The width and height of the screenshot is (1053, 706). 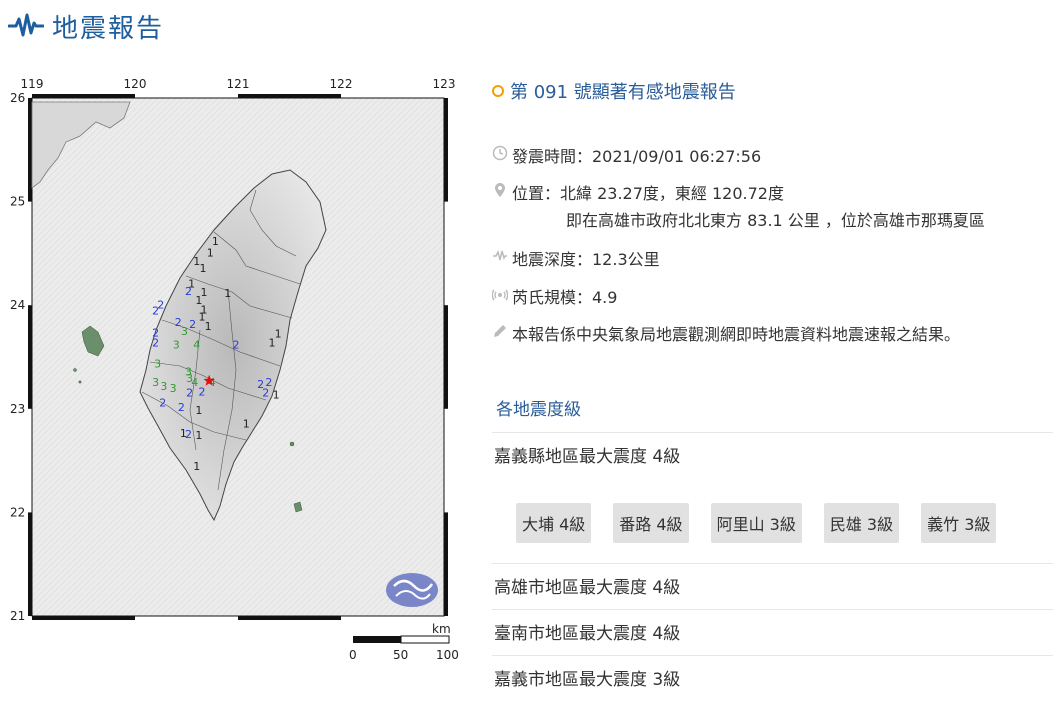 What do you see at coordinates (648, 193) in the screenshot?
I see `location-text: 位置：北緯 23.27度，東經 120.72度` at bounding box center [648, 193].